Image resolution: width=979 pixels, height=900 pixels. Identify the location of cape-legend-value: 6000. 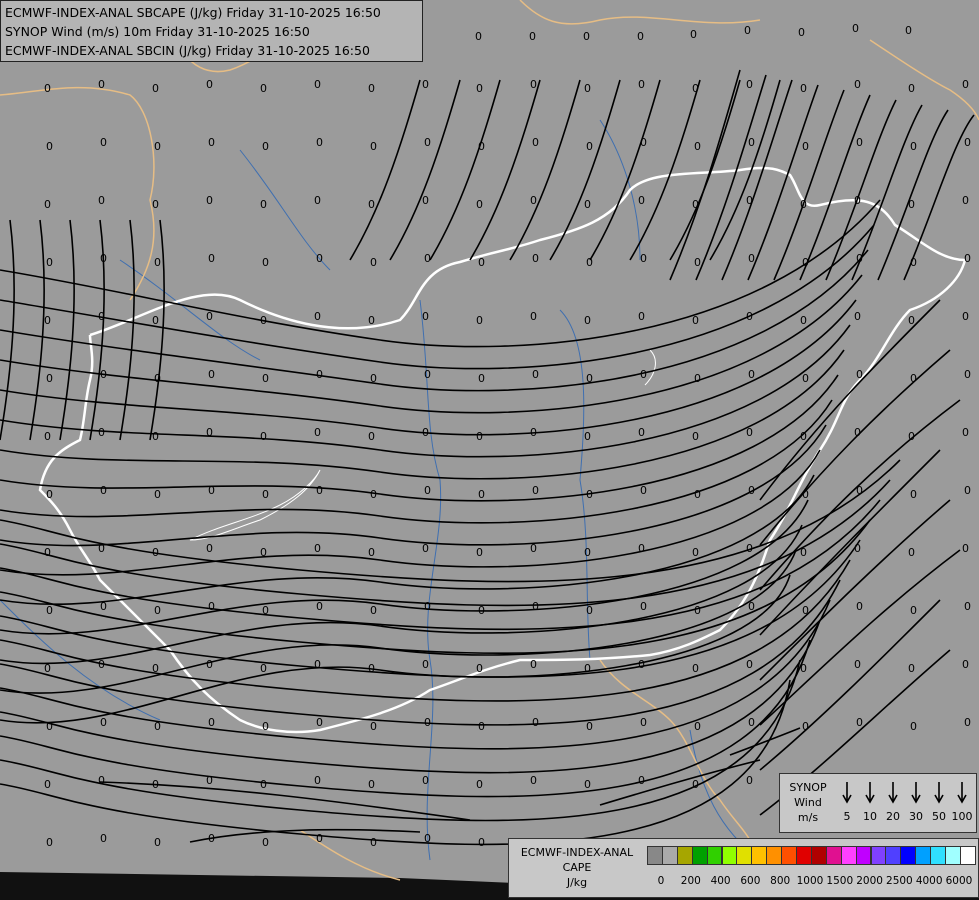
(959, 881).